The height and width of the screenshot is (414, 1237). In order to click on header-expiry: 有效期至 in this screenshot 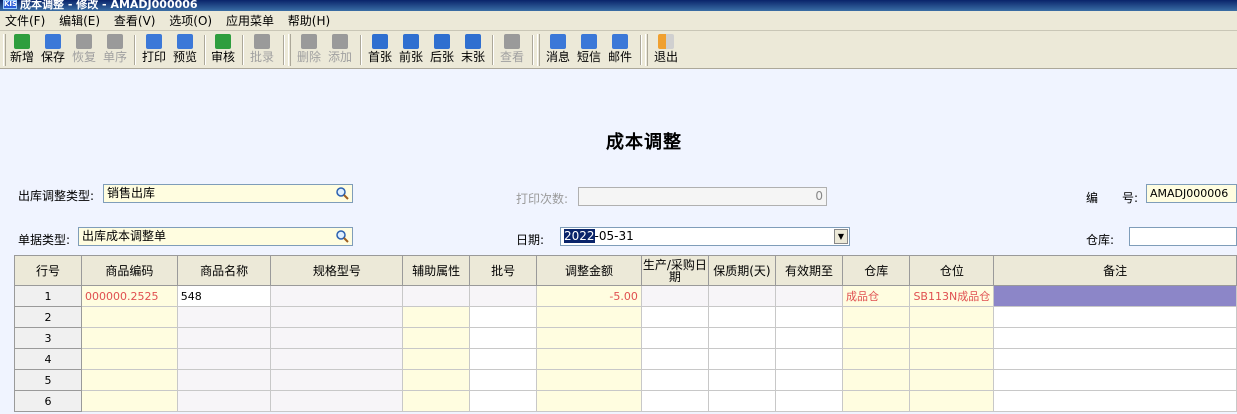, I will do `click(809, 270)`.